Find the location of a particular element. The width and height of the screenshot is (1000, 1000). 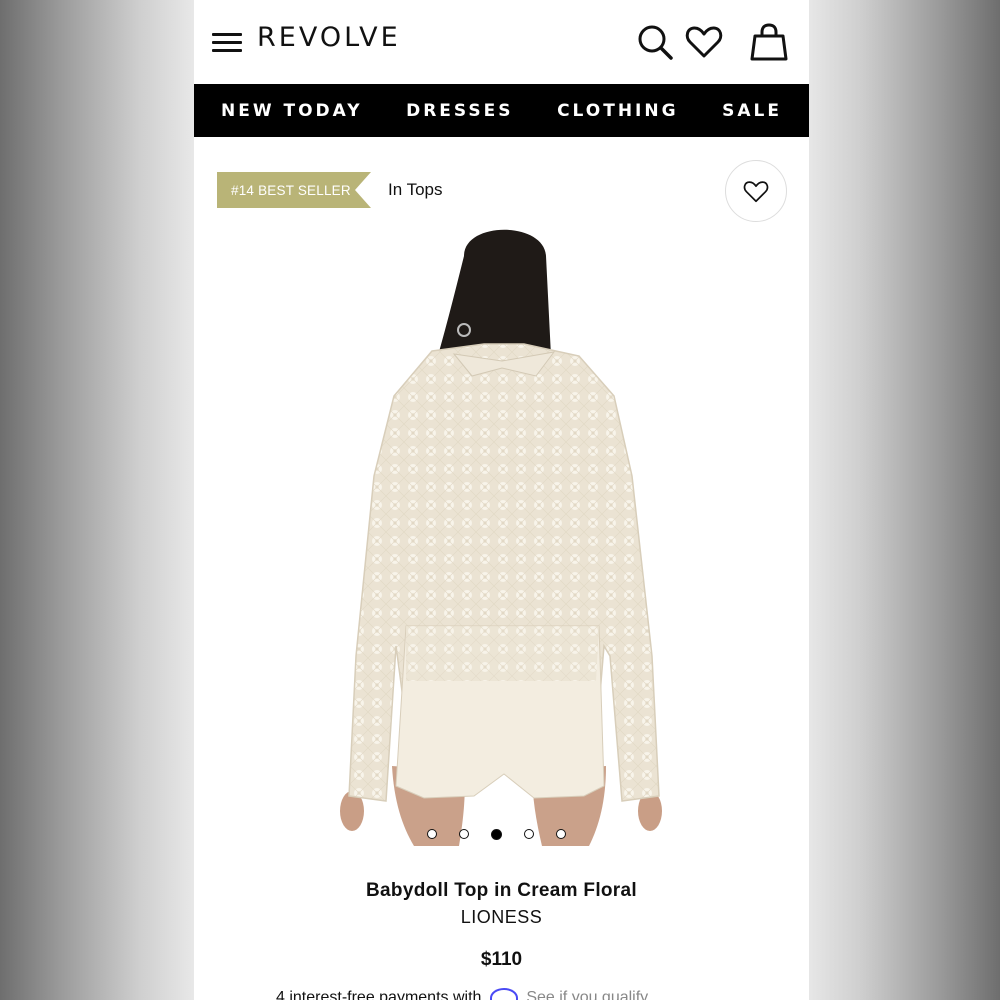

nav-clothing: CLOTHING is located at coordinates (617, 111).